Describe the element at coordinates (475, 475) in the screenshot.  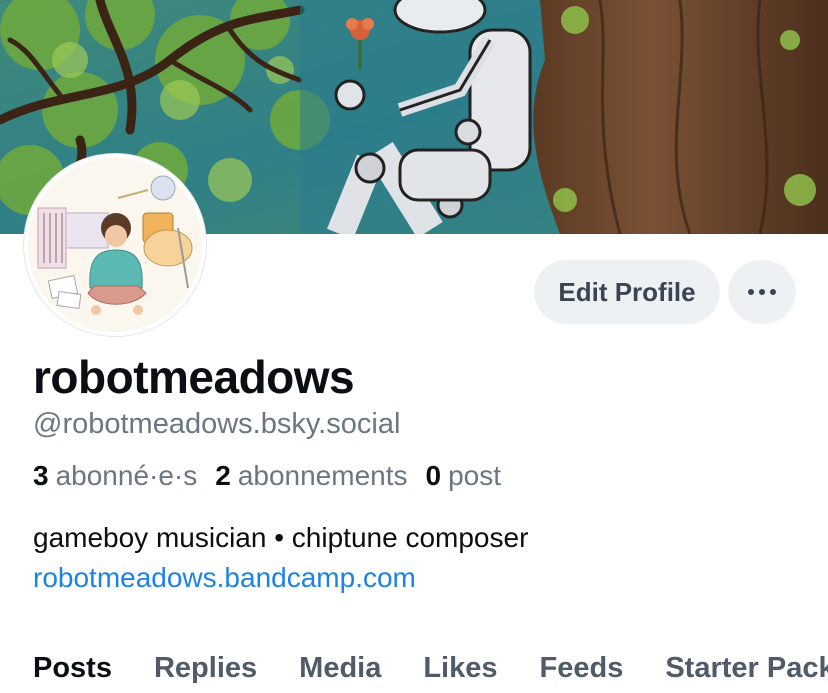
I see `posts-label: post` at that location.